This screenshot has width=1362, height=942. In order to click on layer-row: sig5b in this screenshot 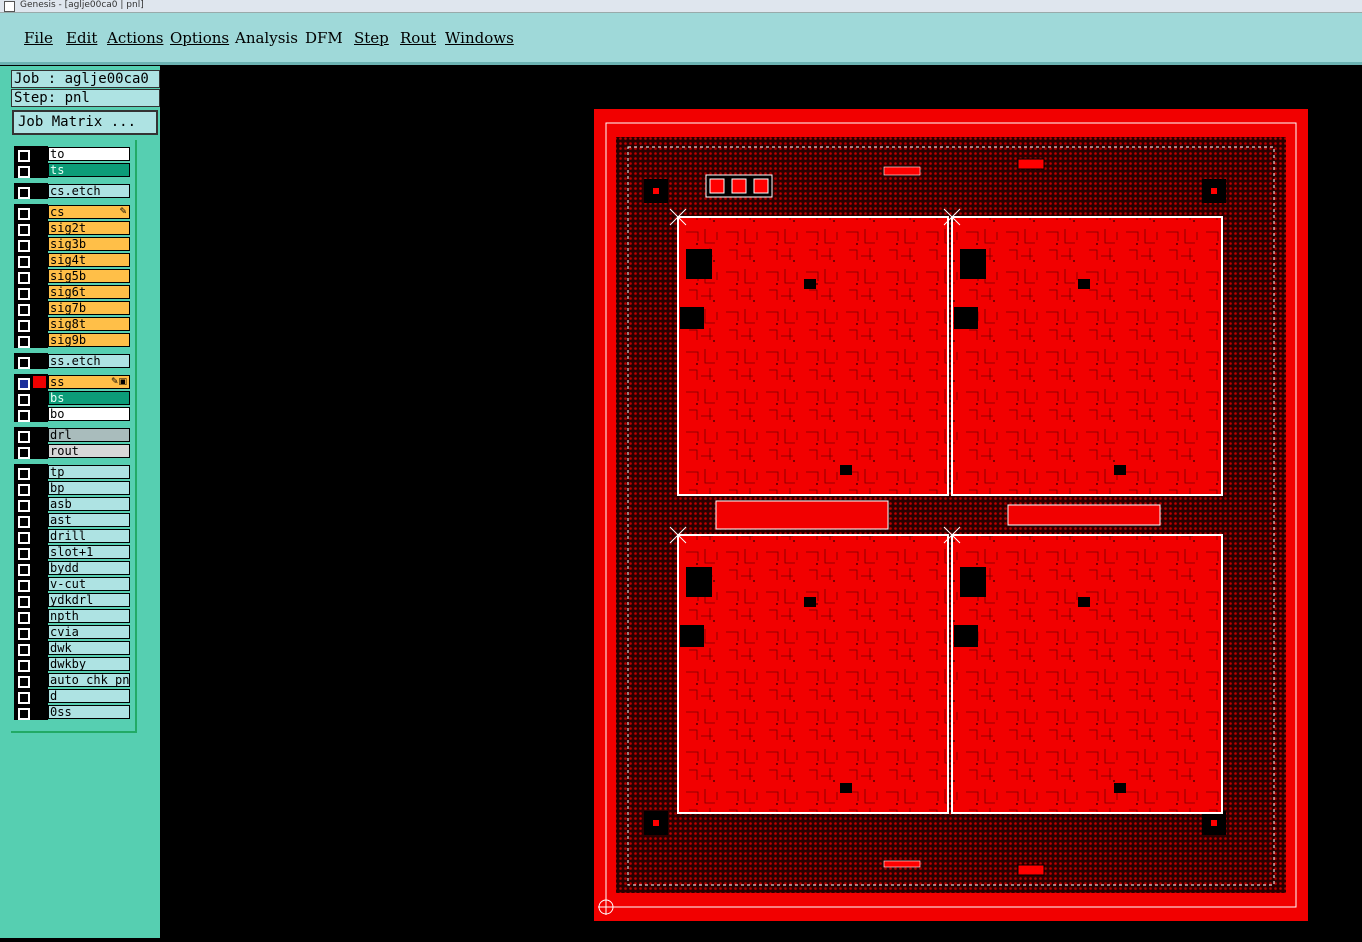, I will do `click(73, 276)`.